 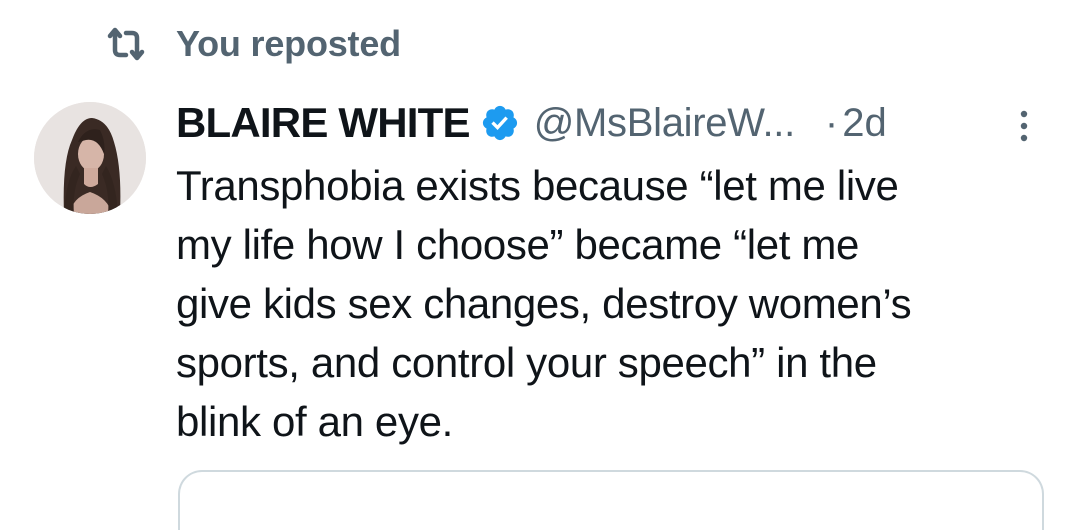 I want to click on more-options-icon, so click(x=1024, y=126).